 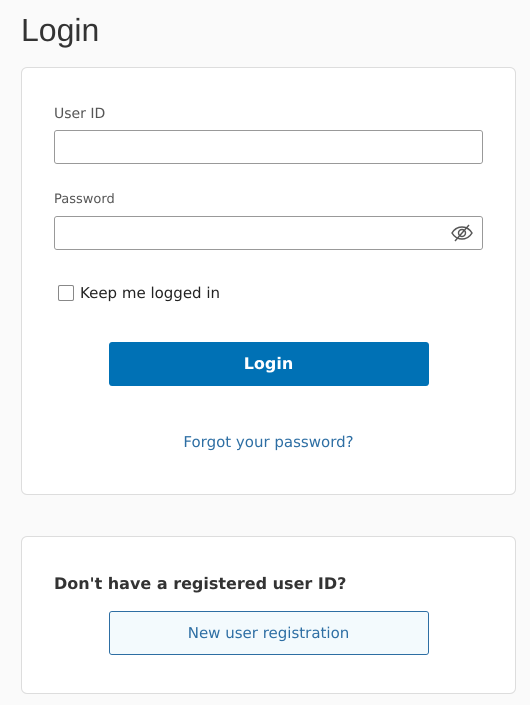 What do you see at coordinates (201, 584) in the screenshot?
I see `registration-heading: Don't have a registered user ID?` at bounding box center [201, 584].